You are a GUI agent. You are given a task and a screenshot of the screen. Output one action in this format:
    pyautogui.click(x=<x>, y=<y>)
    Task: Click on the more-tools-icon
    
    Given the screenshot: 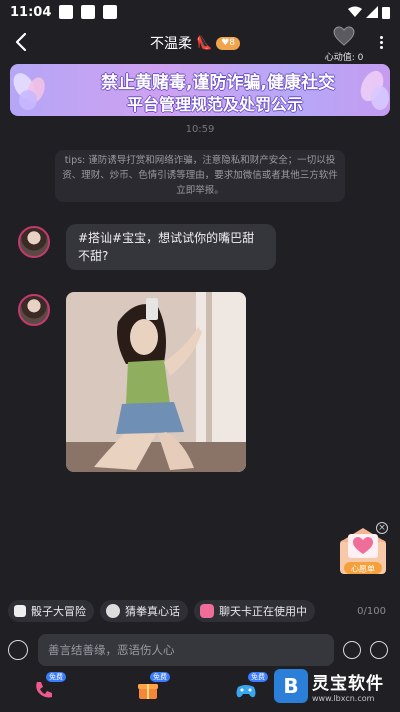 What is the action you would take?
    pyautogui.click(x=379, y=650)
    